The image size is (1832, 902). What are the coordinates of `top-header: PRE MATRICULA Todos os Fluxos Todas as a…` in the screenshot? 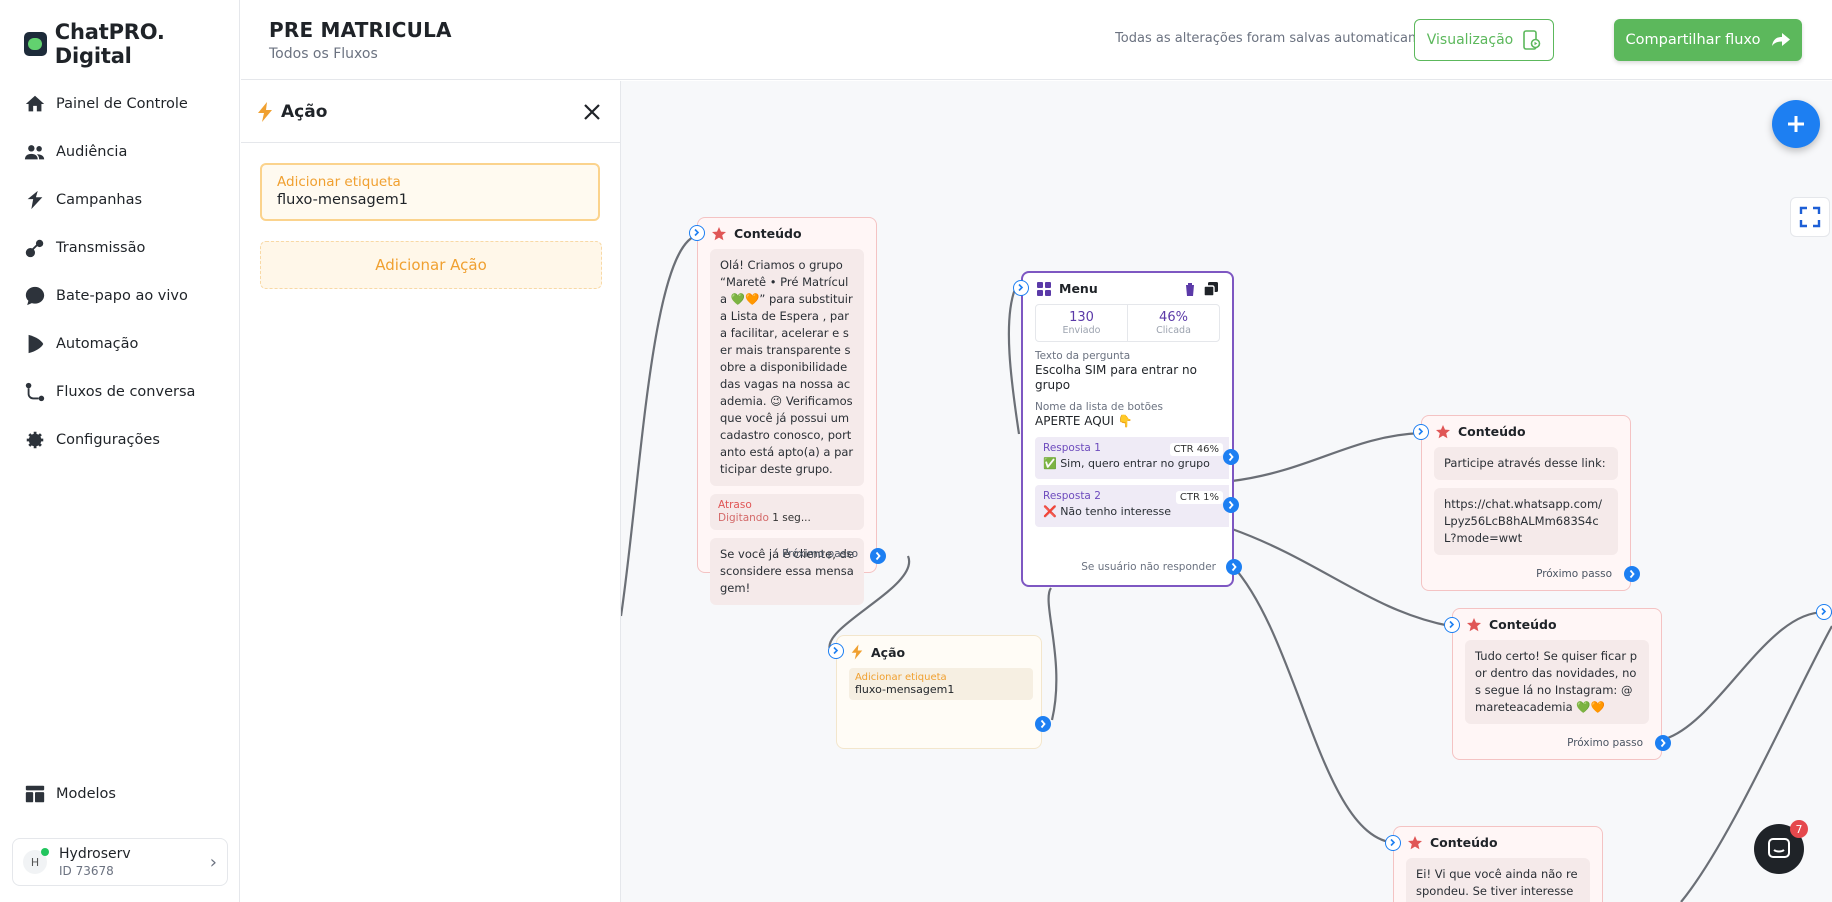 It's located at (1036, 40).